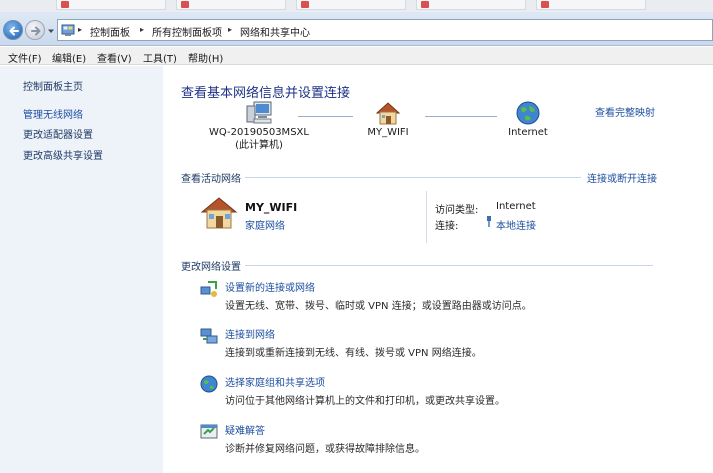  I want to click on vertical-divider, so click(426, 217).